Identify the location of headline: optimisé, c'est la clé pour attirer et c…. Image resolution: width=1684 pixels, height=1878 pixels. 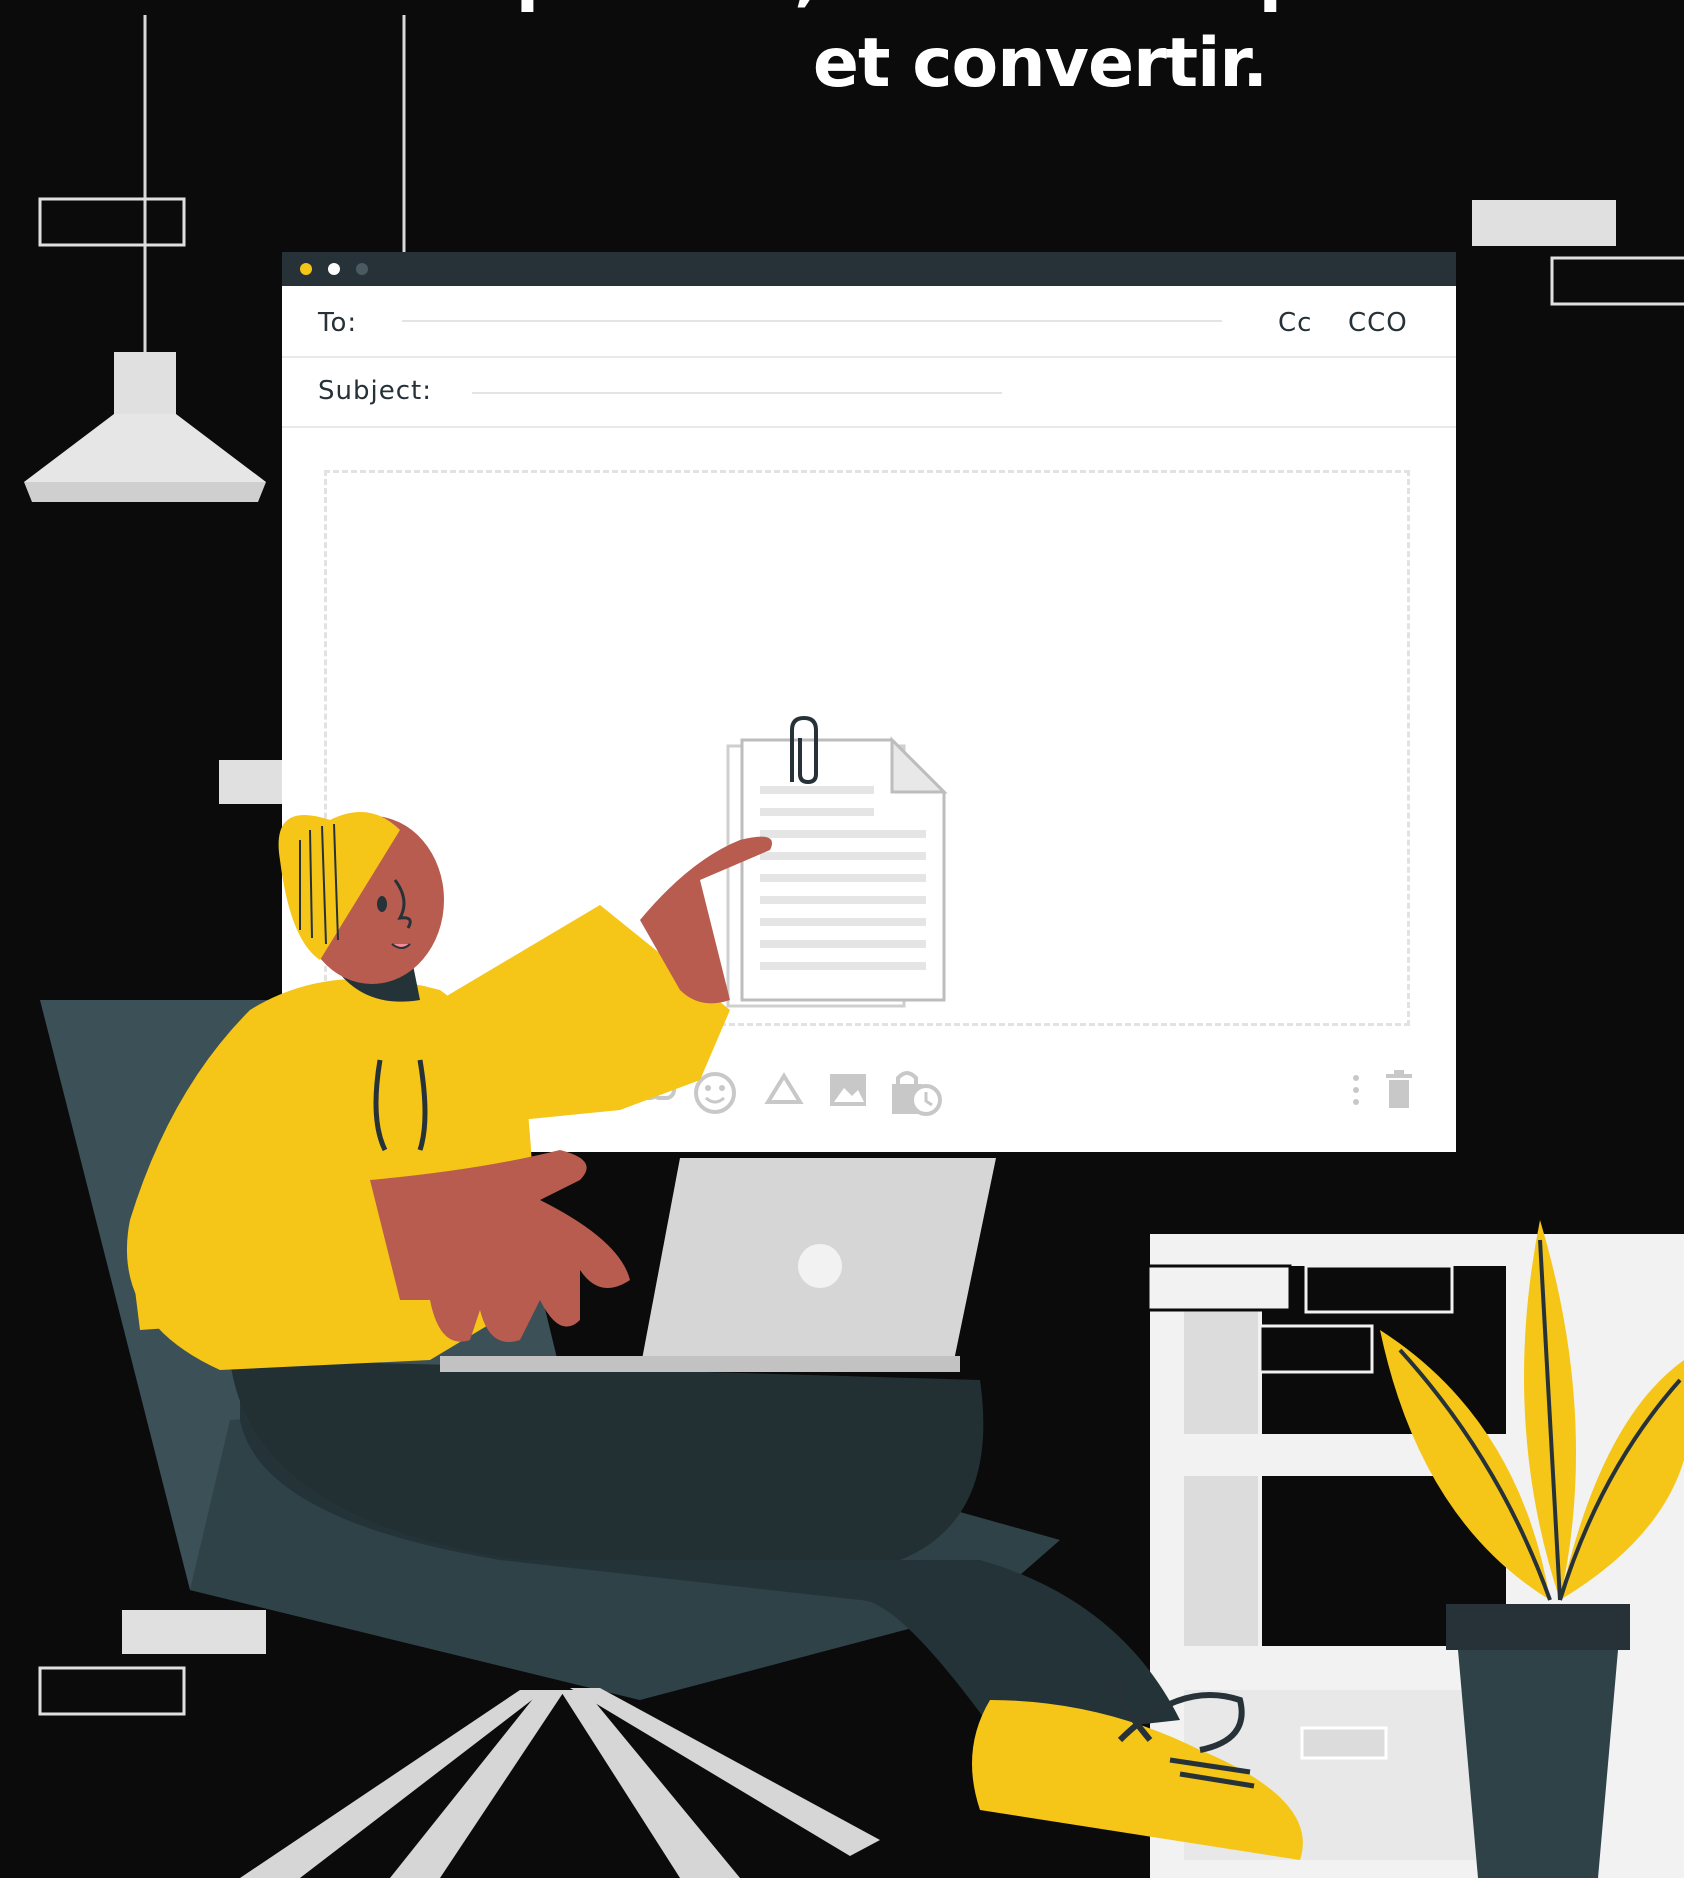
(1077, 54).